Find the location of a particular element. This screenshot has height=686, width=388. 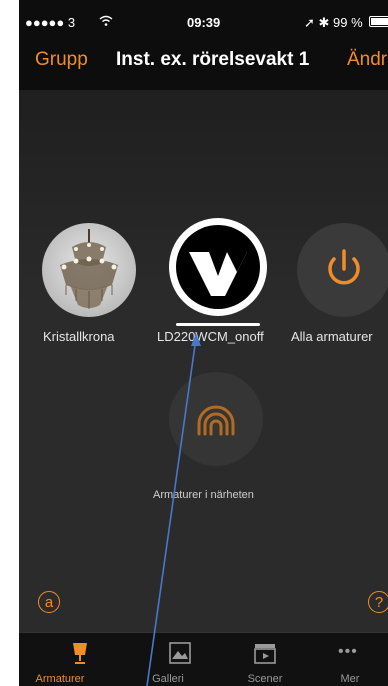

fixture-label-ld220wcm: LD220WCM_onoff is located at coordinates (210, 336).